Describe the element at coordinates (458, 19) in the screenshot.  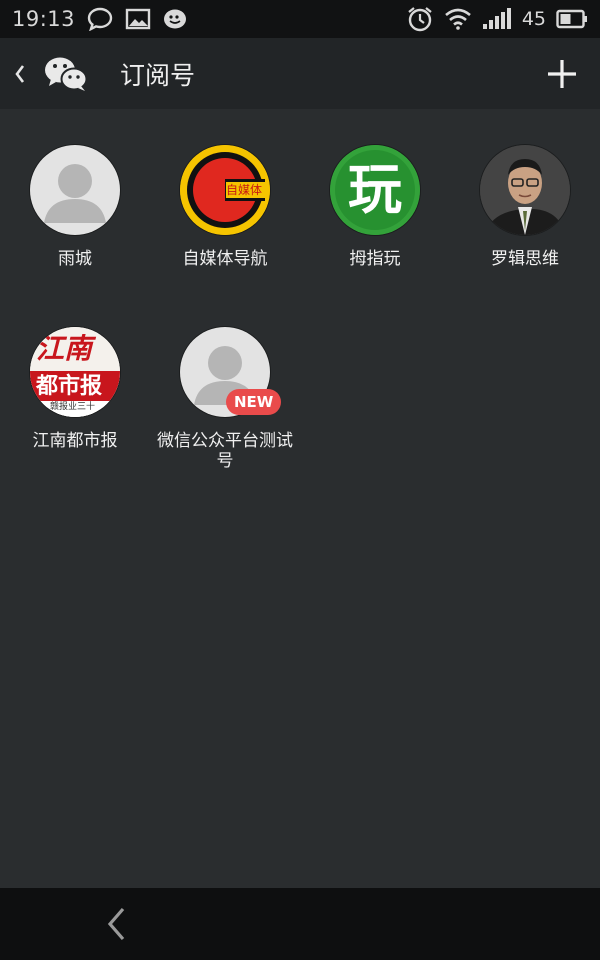
I see `wifi-icon` at that location.